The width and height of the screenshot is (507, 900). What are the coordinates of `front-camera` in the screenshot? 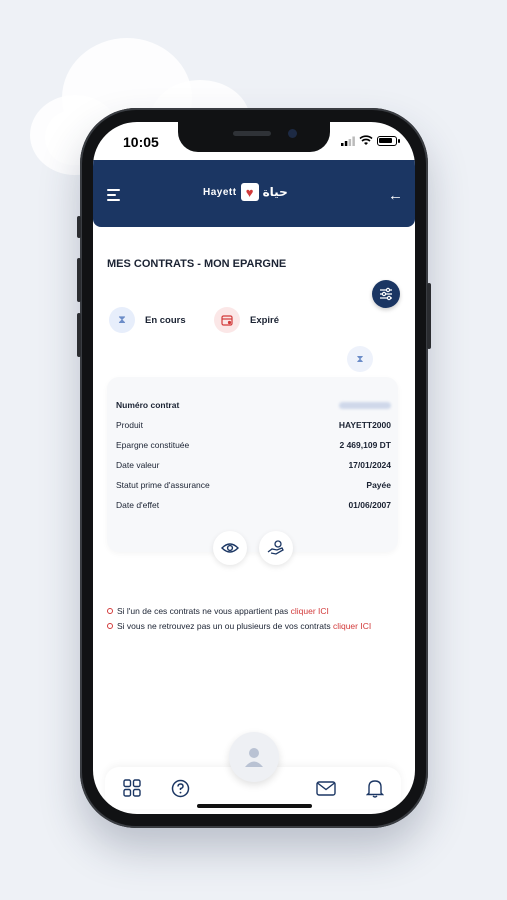 It's located at (292, 133).